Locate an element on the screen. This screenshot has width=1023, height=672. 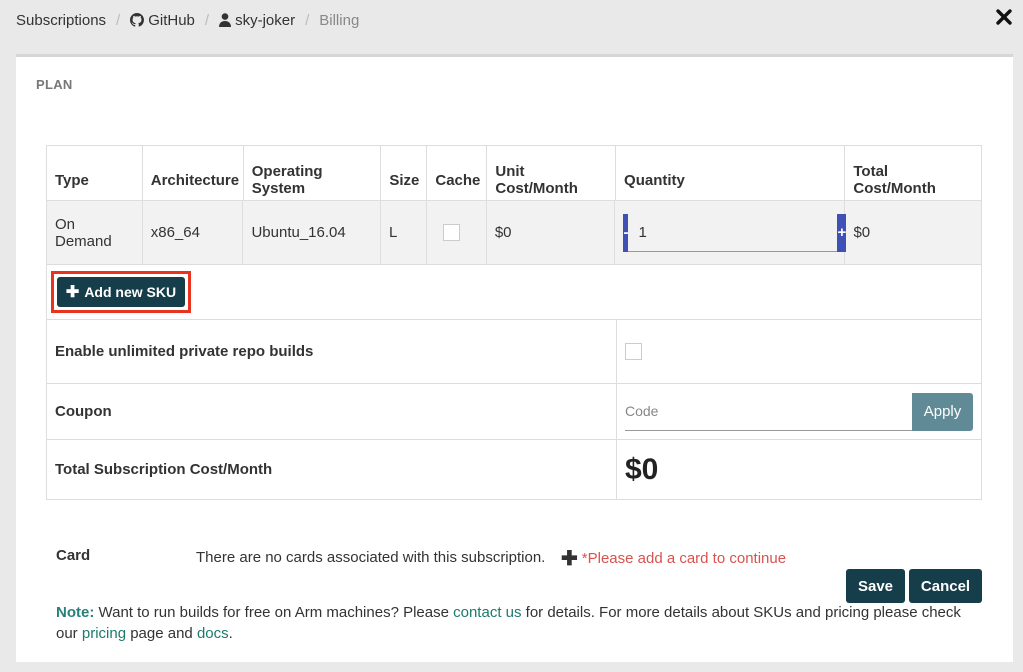
add-new-sku-button: ✚ Add new SKU is located at coordinates (121, 292).